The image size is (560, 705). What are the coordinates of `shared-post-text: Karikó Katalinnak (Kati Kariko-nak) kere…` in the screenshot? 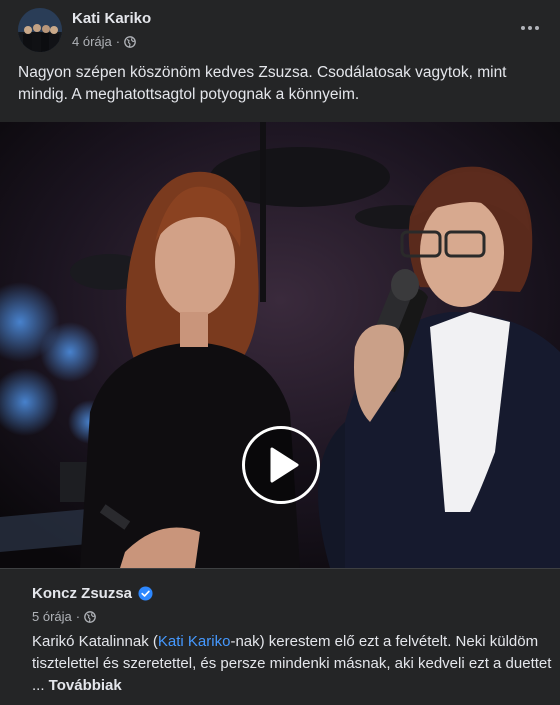 It's located at (292, 664).